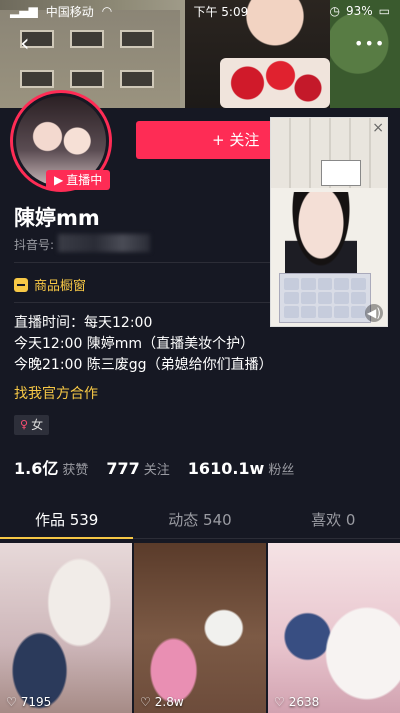 This screenshot has height=713, width=400. I want to click on video-likes: ♡ 2638, so click(296, 702).